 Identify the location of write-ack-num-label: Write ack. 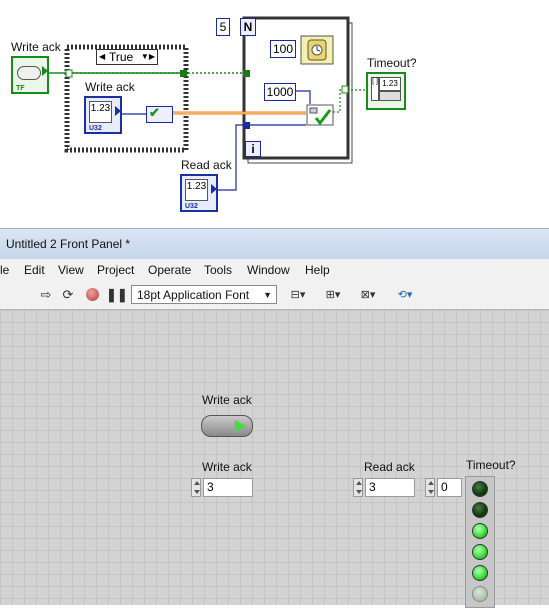
(227, 467).